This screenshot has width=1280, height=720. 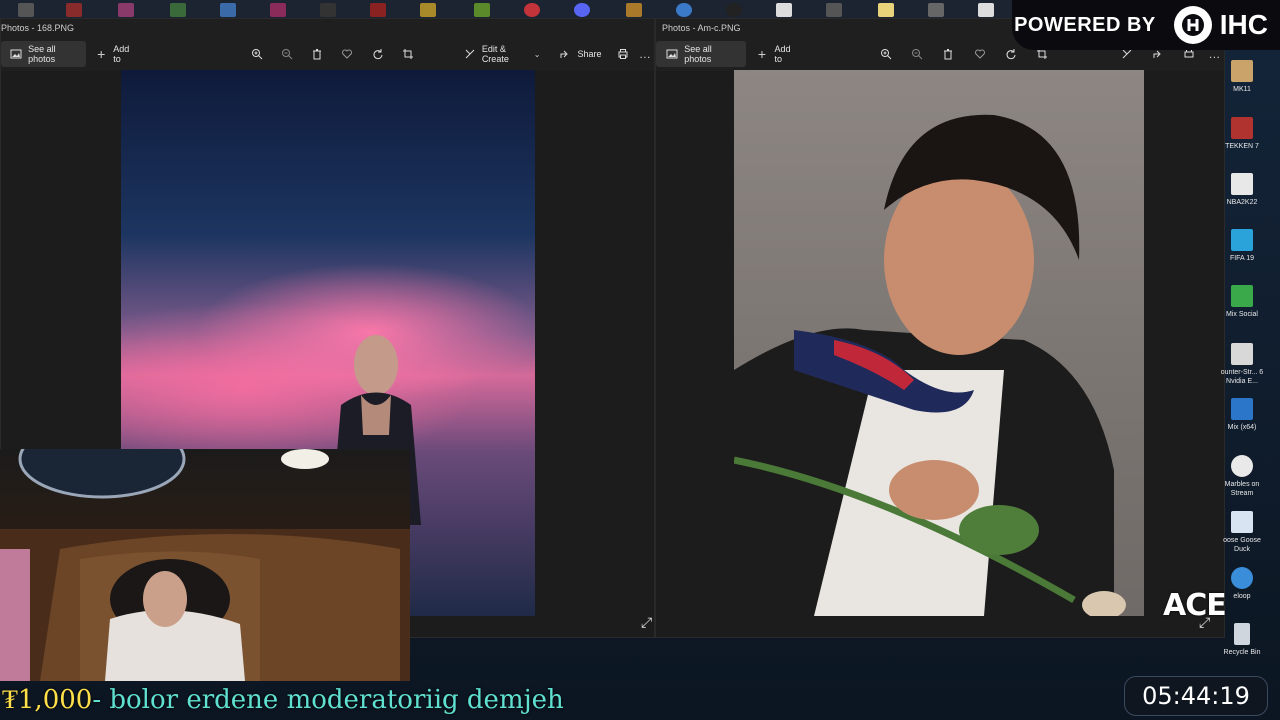 I want to click on window-title: Photos - 168.PNG, so click(x=38, y=28).